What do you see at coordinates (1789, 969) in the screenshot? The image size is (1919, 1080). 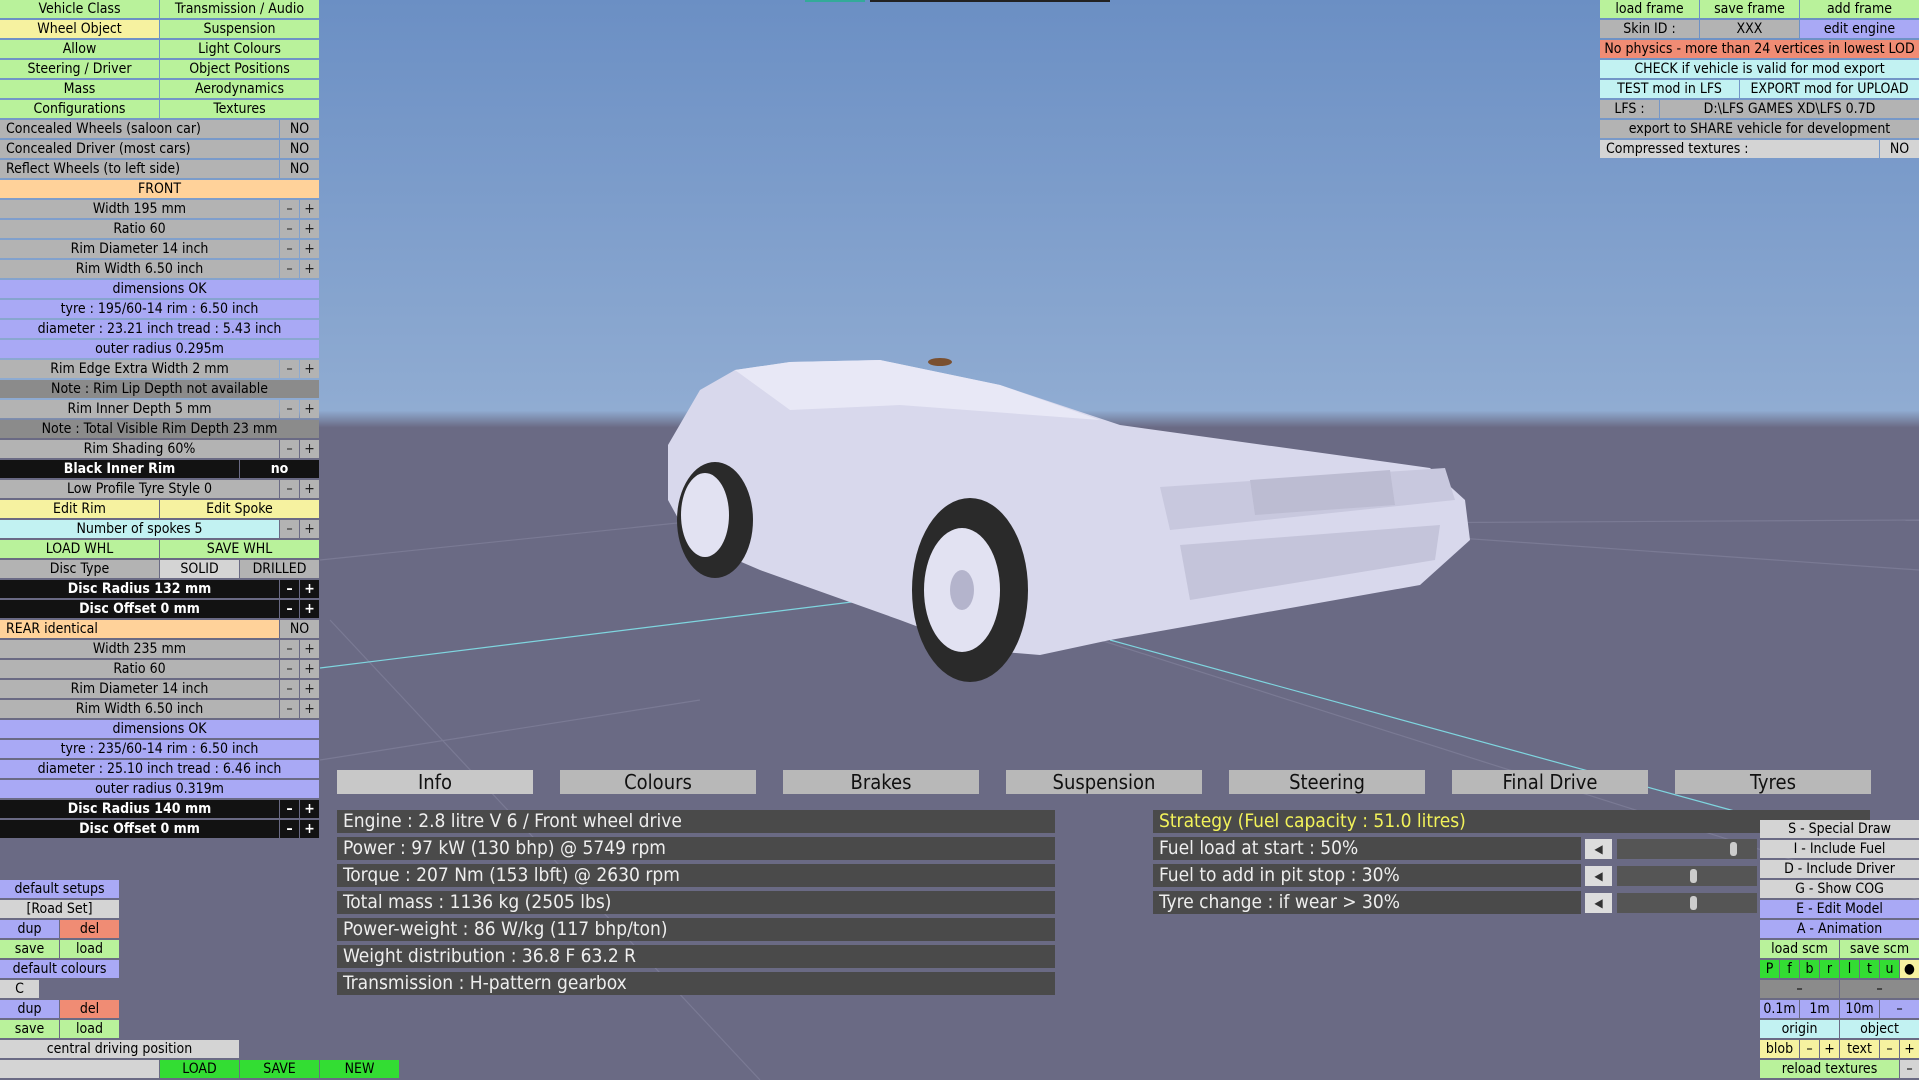 I see `view-f-toggle: f` at bounding box center [1789, 969].